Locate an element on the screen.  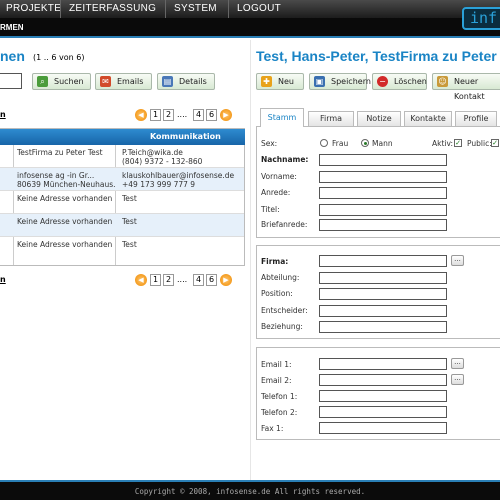
tab-notize: Notize is located at coordinates (379, 118).